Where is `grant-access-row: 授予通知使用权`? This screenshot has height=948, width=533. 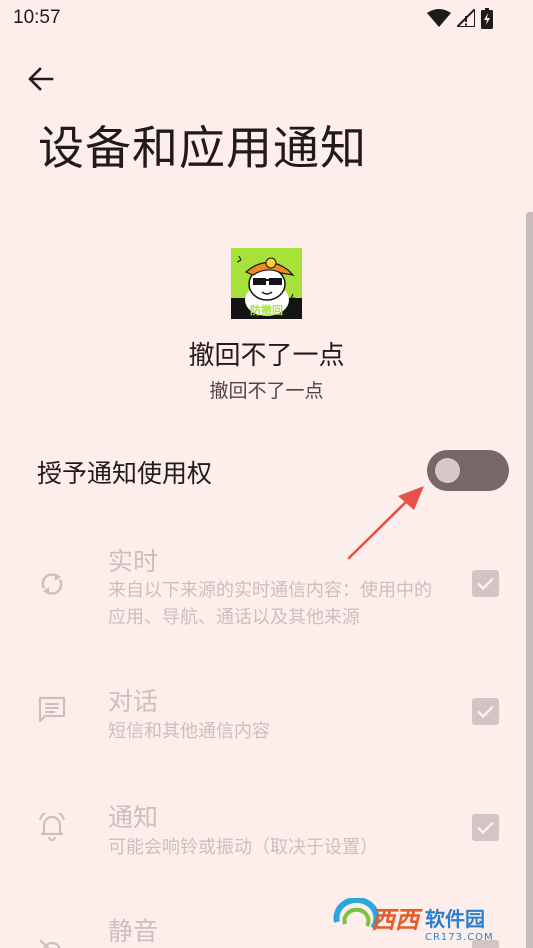 grant-access-row: 授予通知使用权 is located at coordinates (263, 471).